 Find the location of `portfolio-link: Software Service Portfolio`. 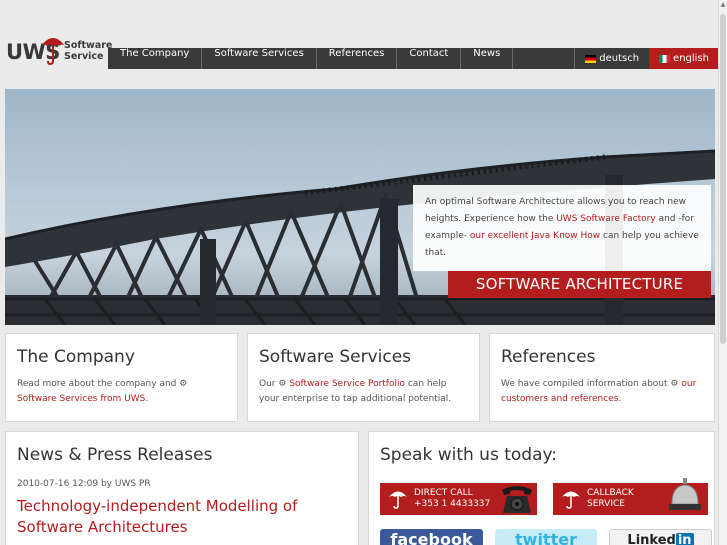

portfolio-link: Software Service Portfolio is located at coordinates (347, 384).